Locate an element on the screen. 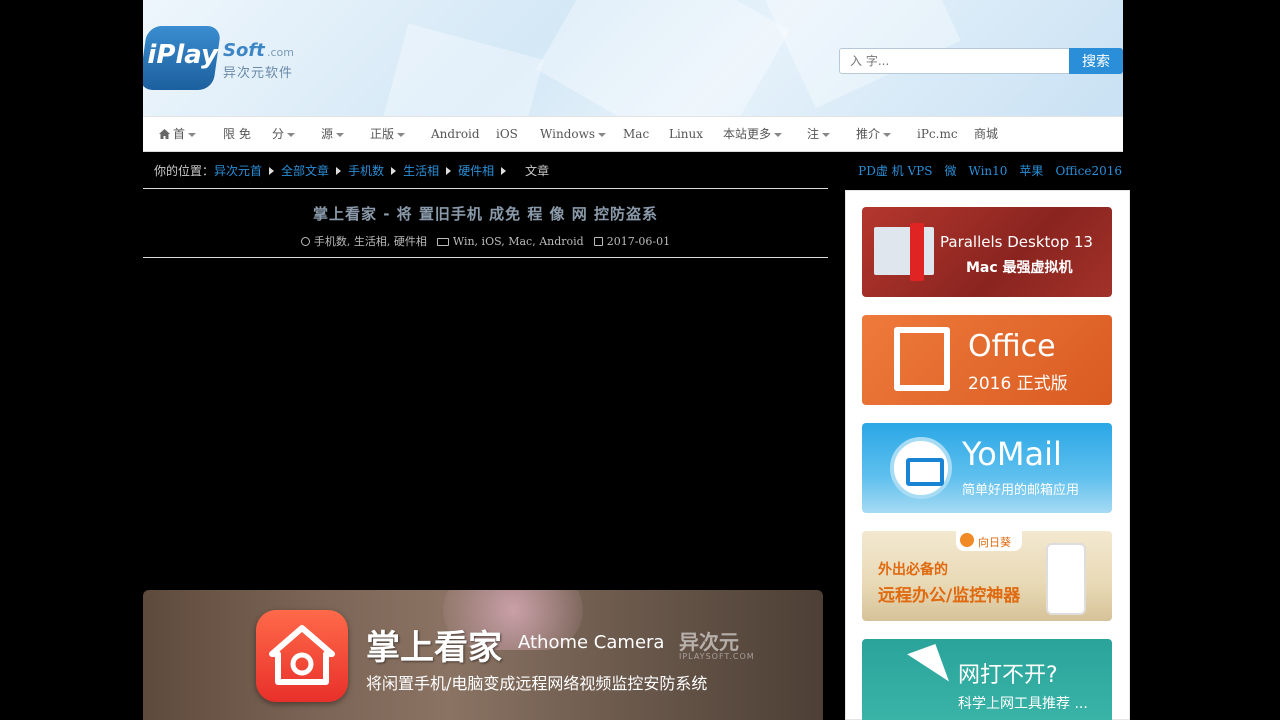 The height and width of the screenshot is (720, 1280). logo-com-text: .com is located at coordinates (280, 52).